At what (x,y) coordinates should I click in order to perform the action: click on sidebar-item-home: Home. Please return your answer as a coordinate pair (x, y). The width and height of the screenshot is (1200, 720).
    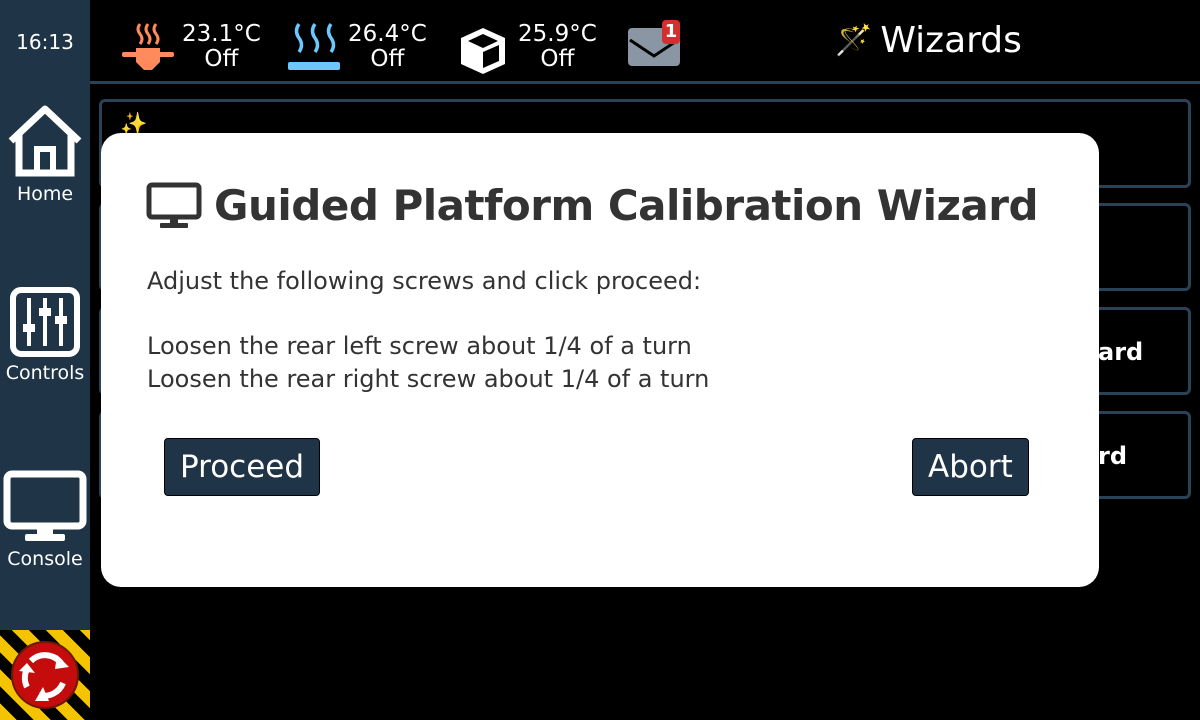
    Looking at the image, I should click on (45, 154).